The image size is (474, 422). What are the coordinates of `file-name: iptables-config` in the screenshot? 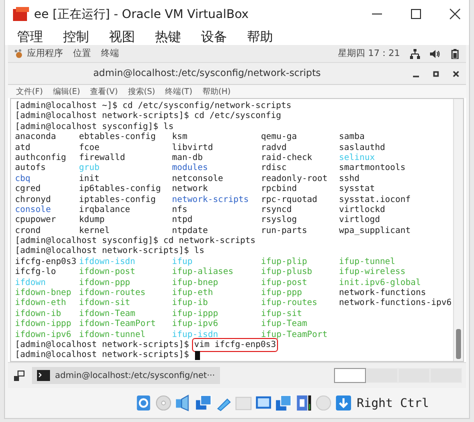 It's located at (118, 199).